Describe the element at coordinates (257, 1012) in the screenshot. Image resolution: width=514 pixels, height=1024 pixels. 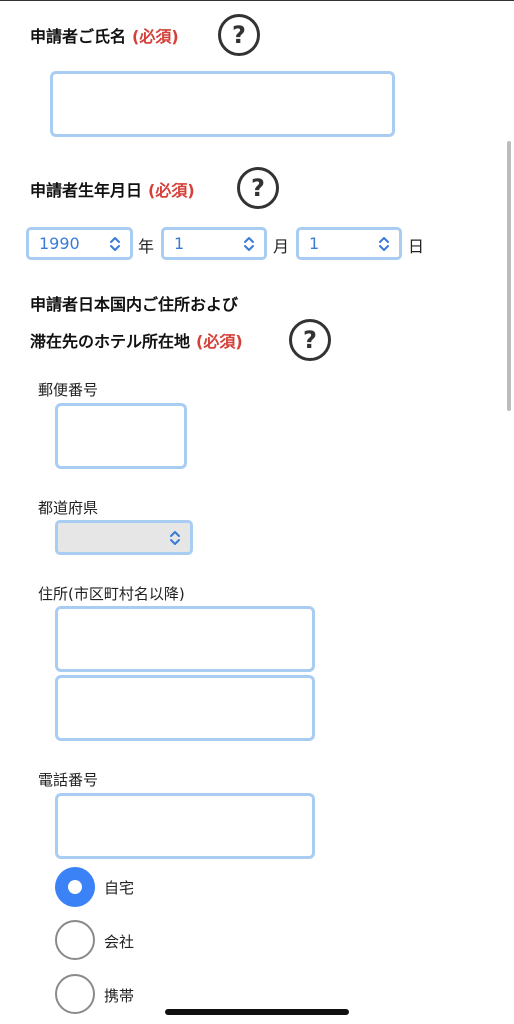
I see `home-indicator` at that location.